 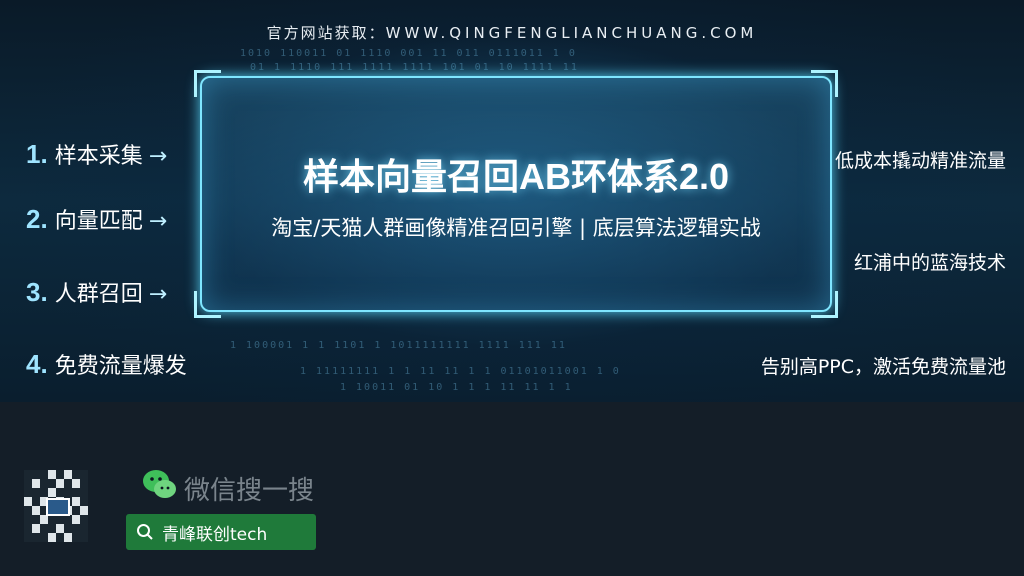 I want to click on step-label: 人群召回, so click(x=98, y=294).